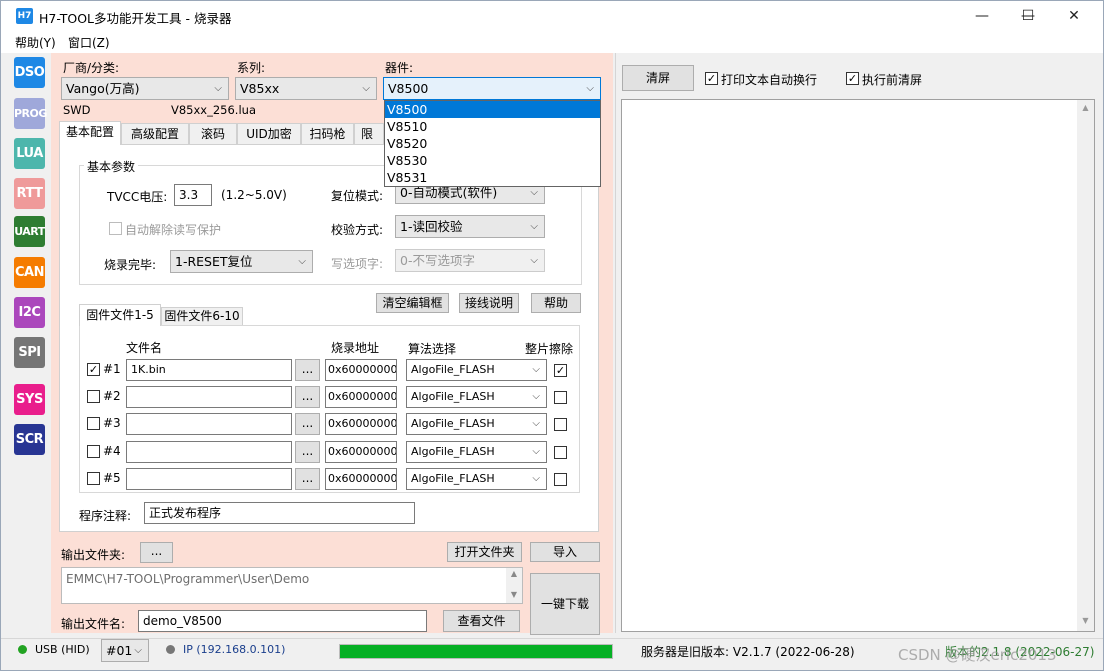 The height and width of the screenshot is (671, 1104). What do you see at coordinates (93, 369) in the screenshot?
I see `file-enable-checkbox: ✓` at bounding box center [93, 369].